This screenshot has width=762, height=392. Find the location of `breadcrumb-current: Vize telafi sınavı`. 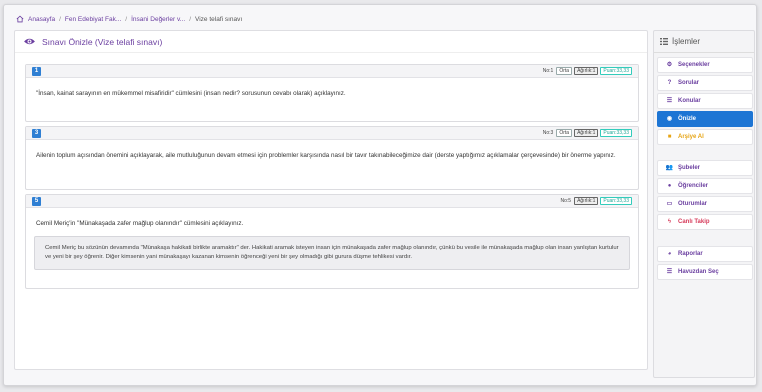

breadcrumb-current: Vize telafi sınavı is located at coordinates (219, 19).